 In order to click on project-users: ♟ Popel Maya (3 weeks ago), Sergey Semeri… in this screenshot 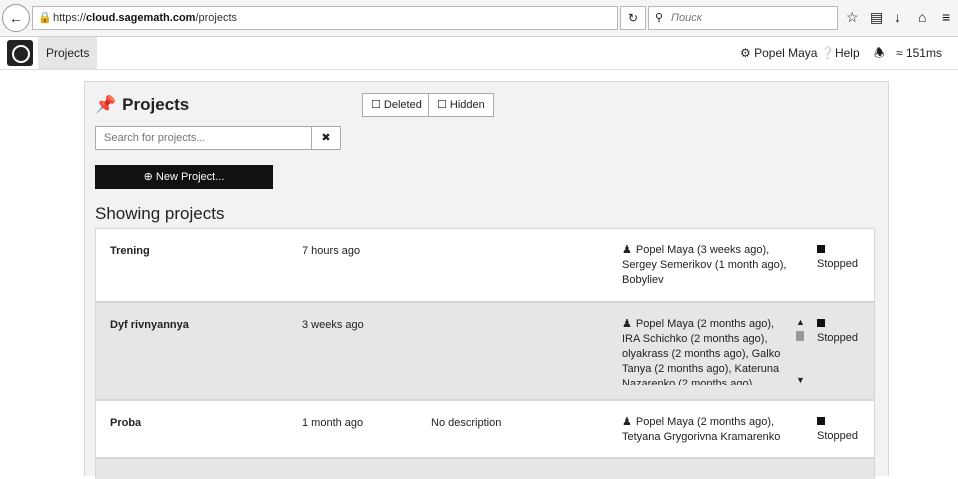, I will do `click(707, 265)`.